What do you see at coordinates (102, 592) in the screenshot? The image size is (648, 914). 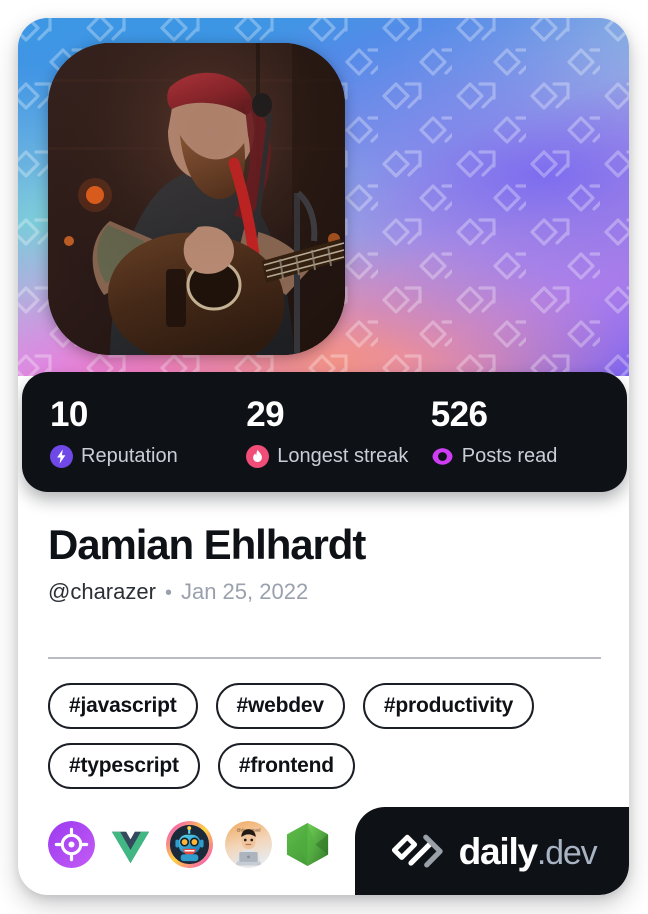 I see `user-handle: @charazer` at bounding box center [102, 592].